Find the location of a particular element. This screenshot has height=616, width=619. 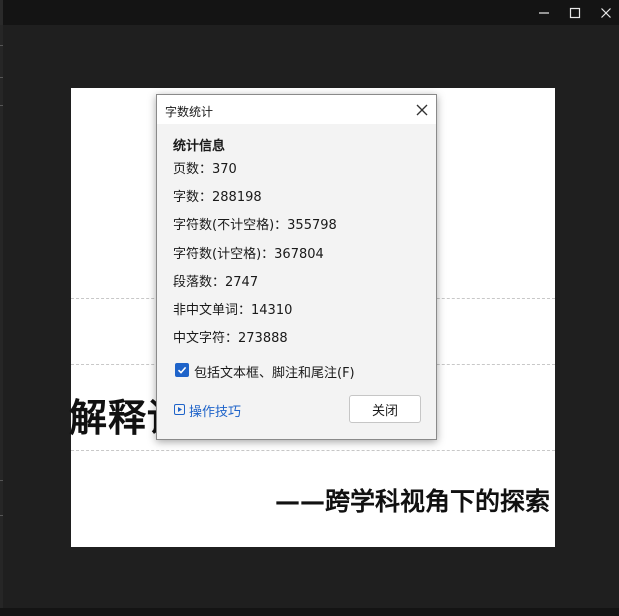

stat-value: 288198 is located at coordinates (237, 197).